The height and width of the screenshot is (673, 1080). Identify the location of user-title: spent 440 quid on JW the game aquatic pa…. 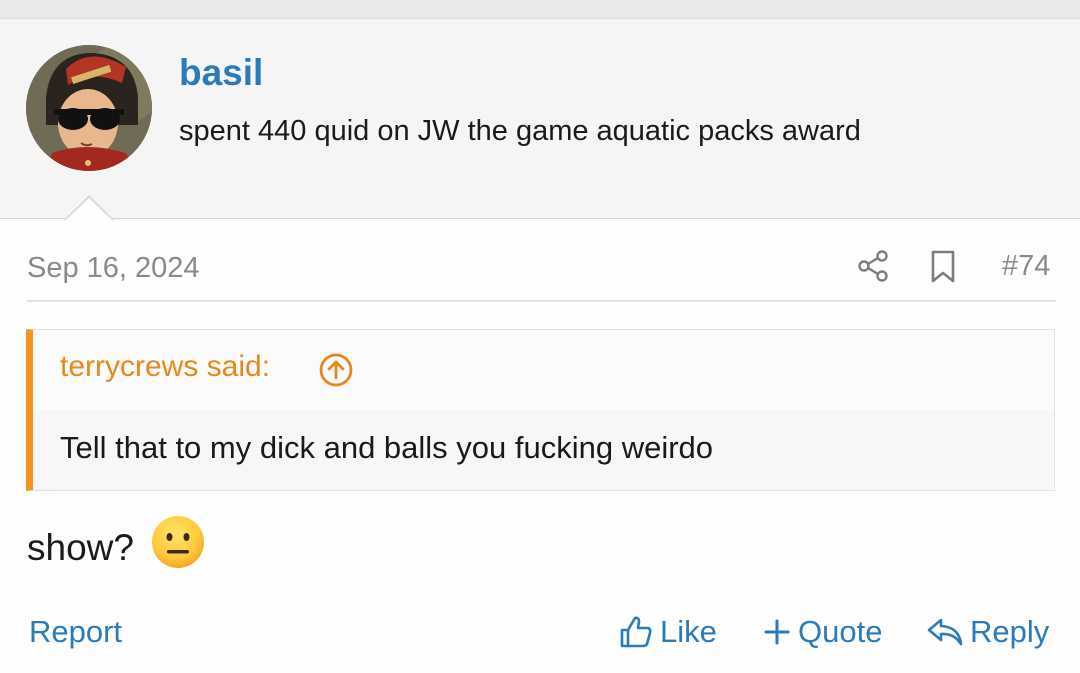
(520, 131).